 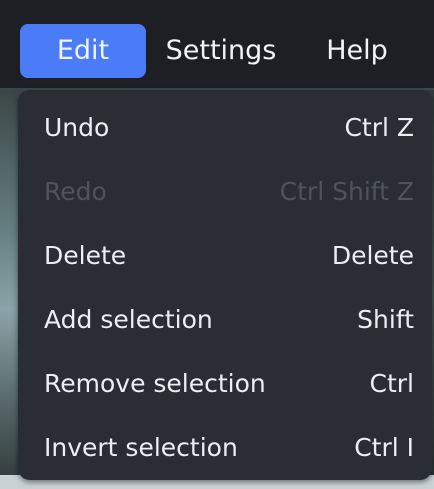 What do you see at coordinates (391, 383) in the screenshot?
I see `shortcut-label: Ctrl` at bounding box center [391, 383].